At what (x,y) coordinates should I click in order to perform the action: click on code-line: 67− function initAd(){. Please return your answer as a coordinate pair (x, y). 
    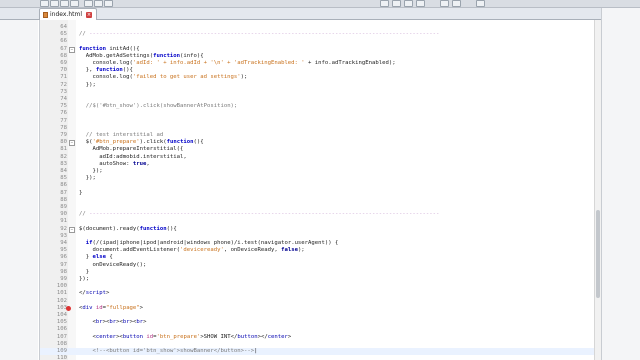
    Looking at the image, I should click on (320, 49).